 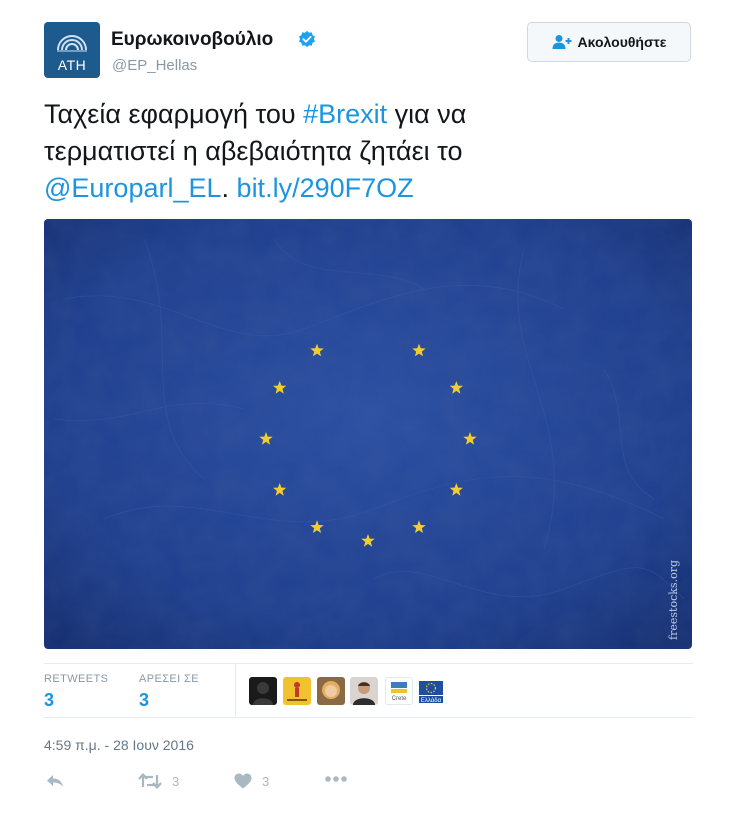 I want to click on follow-button: Ακολουθήστε, so click(x=609, y=42).